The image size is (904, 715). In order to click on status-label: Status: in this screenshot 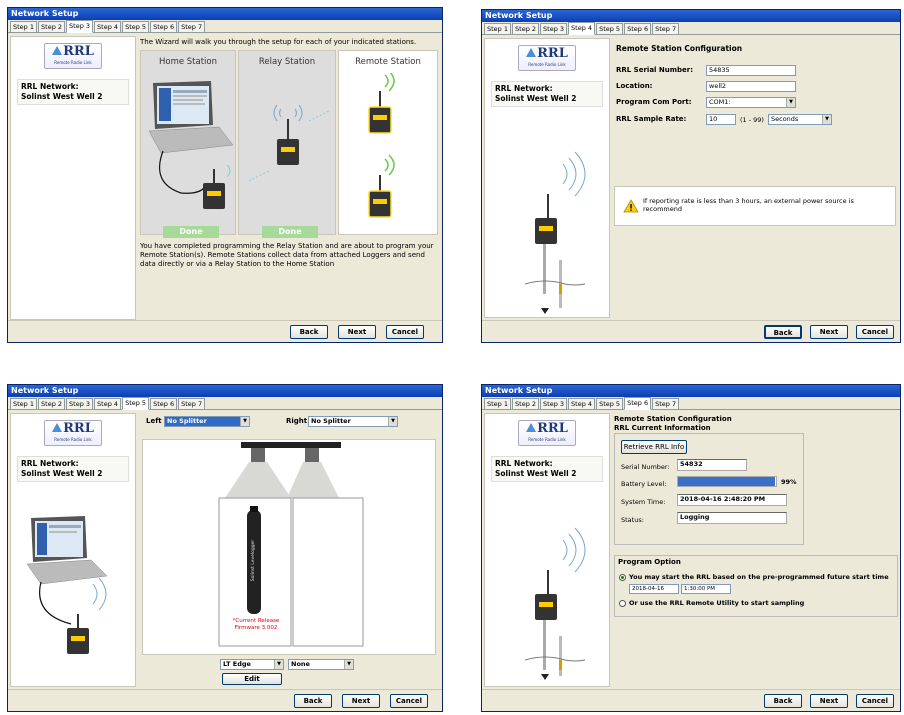, I will do `click(632, 520)`.